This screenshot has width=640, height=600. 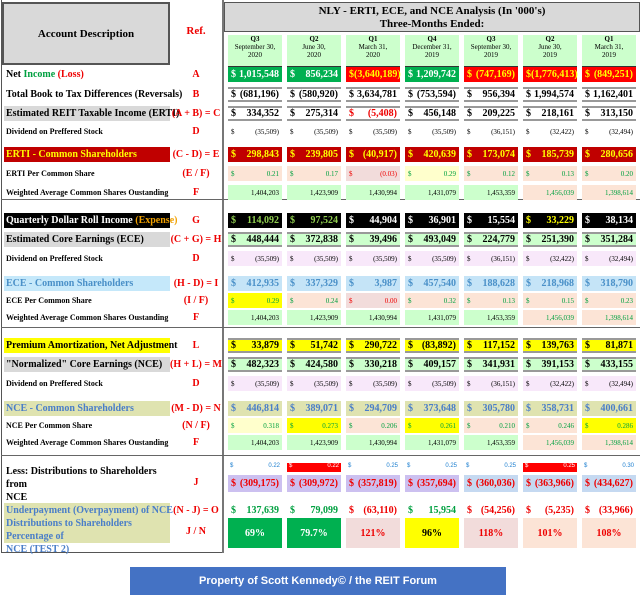 What do you see at coordinates (255, 39) in the screenshot?
I see `column-header-q: Q3` at bounding box center [255, 39].